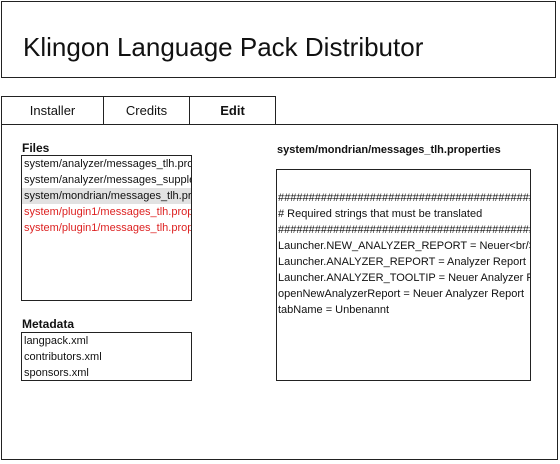  What do you see at coordinates (36, 148) in the screenshot?
I see `files-label: Files` at bounding box center [36, 148].